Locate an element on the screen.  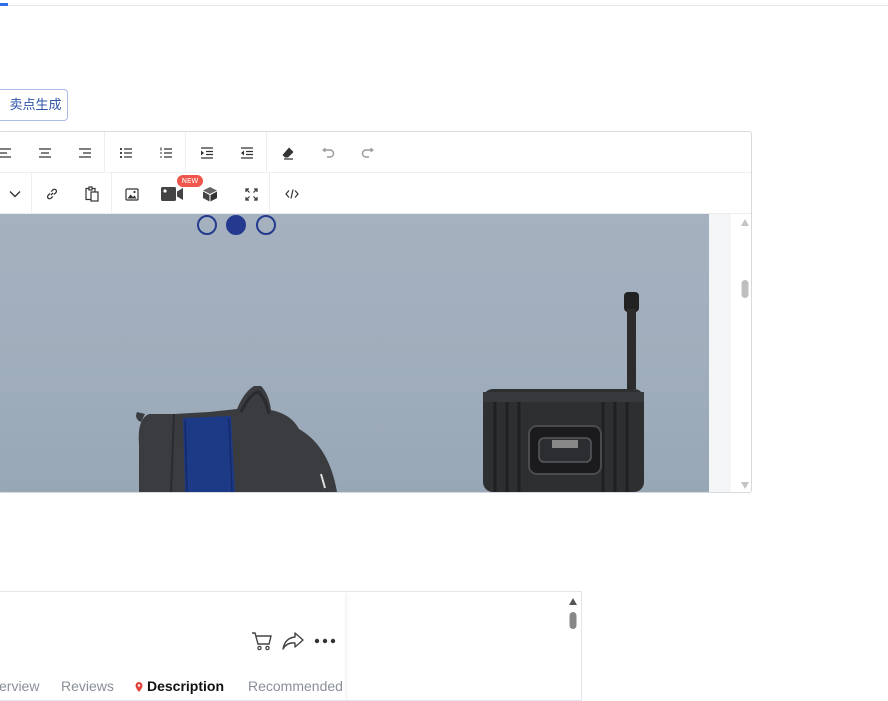
top-divider is located at coordinates (444, 5).